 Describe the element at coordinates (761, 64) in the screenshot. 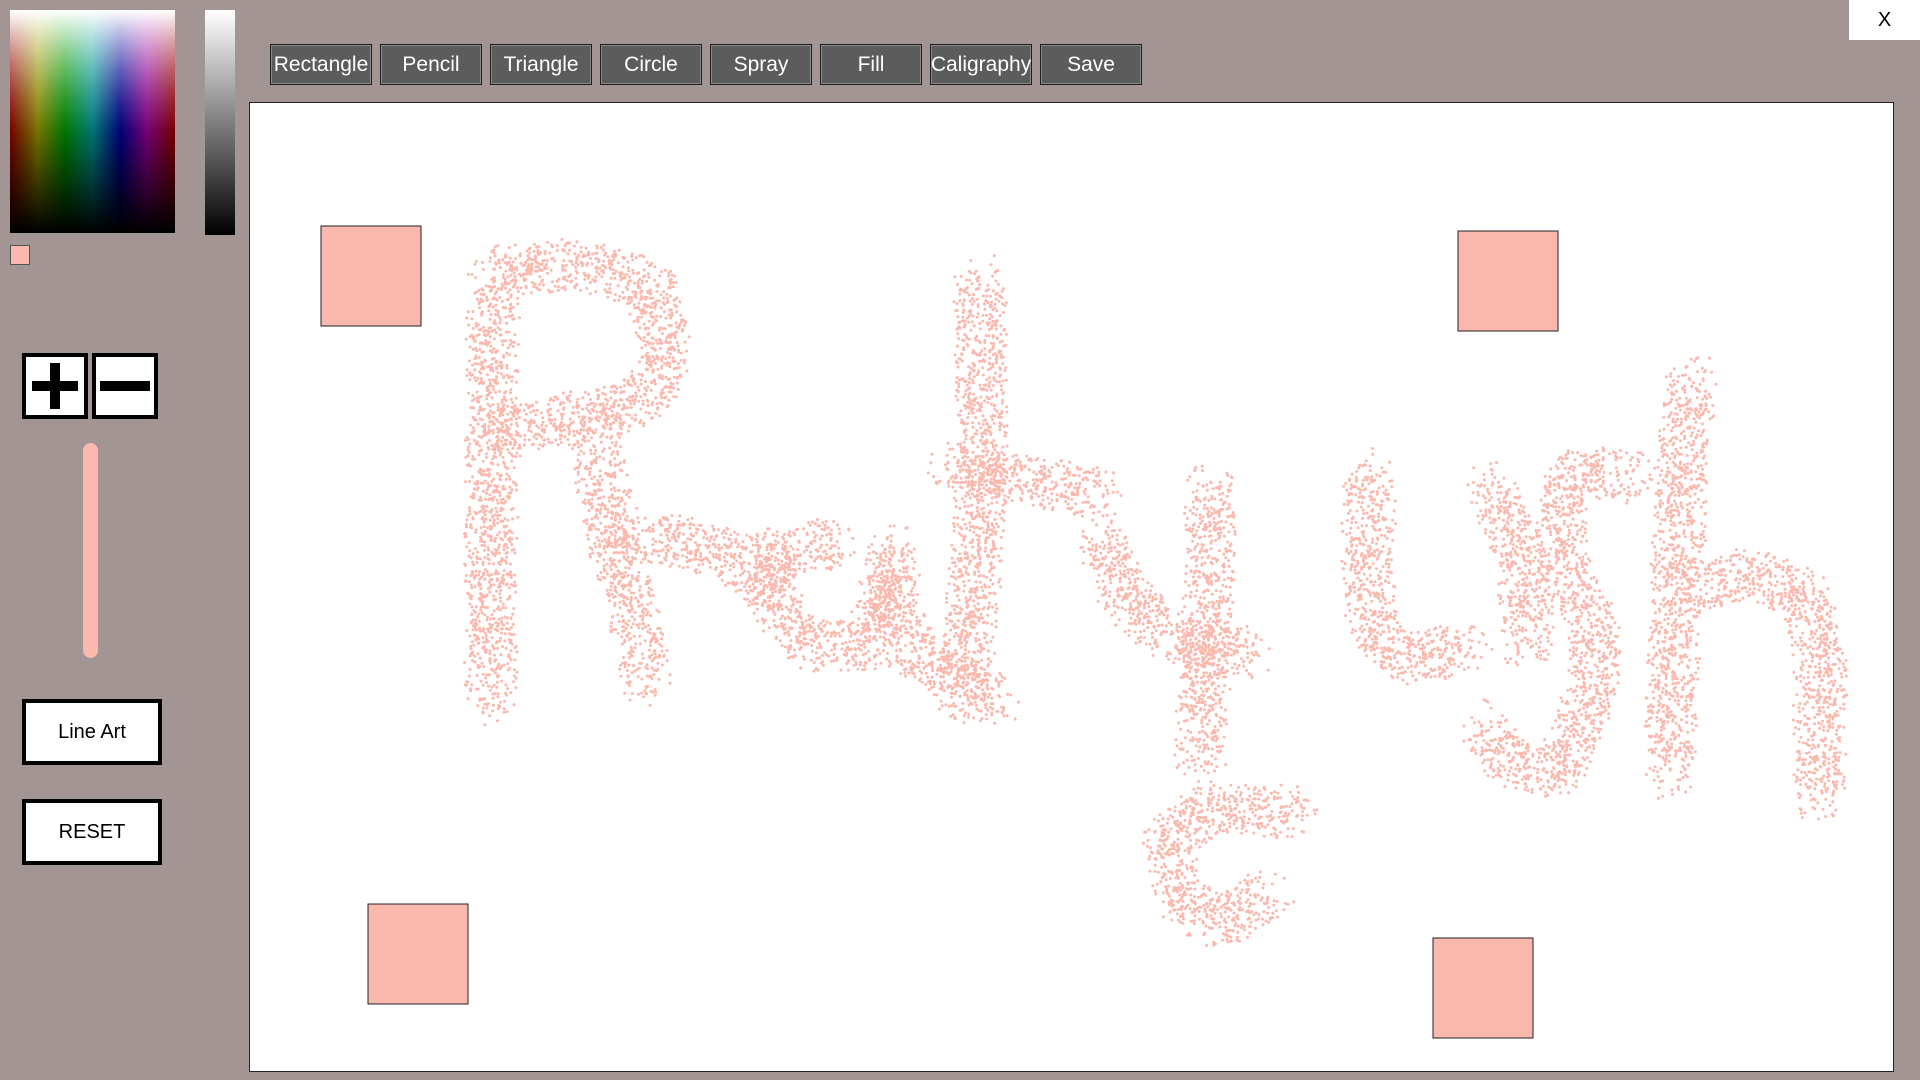

I see `spray-tool-button: Spray` at that location.